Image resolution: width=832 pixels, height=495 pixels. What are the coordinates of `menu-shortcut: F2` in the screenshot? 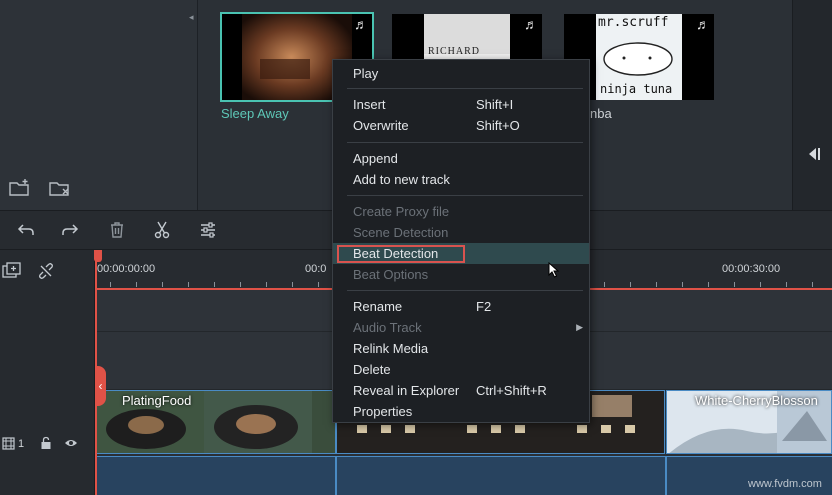 It's located at (484, 306).